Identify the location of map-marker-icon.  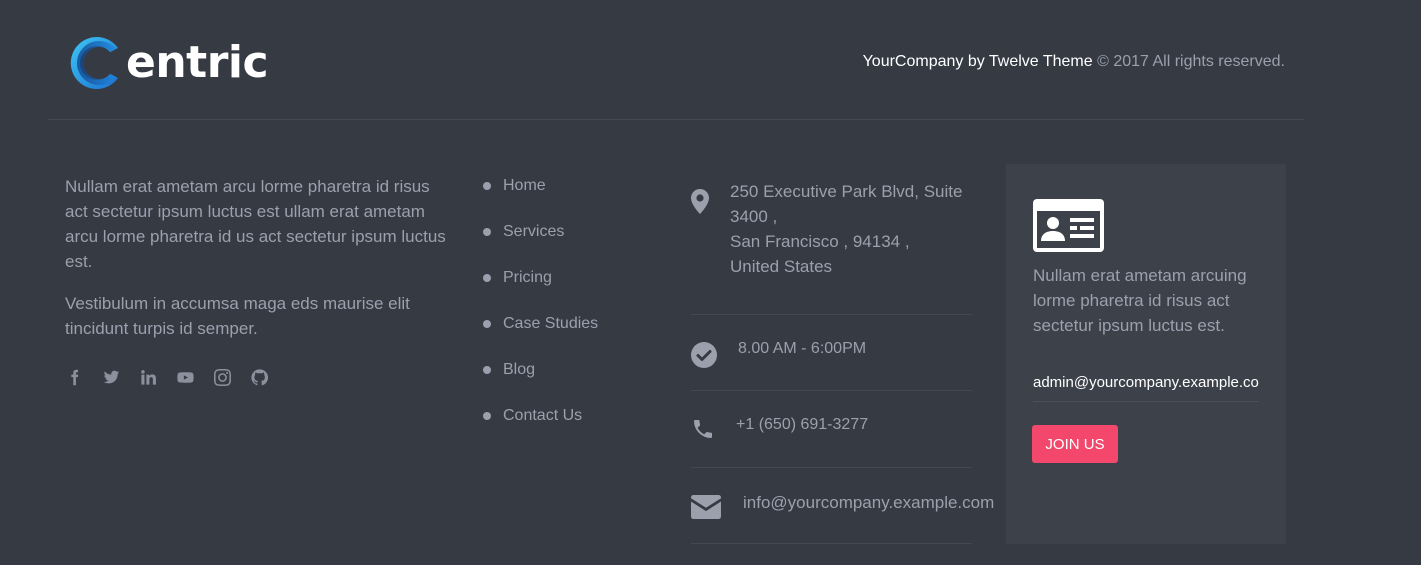
(700, 201).